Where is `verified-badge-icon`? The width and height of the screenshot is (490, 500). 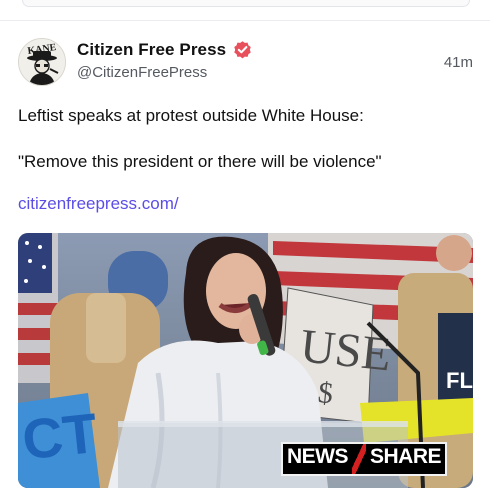
verified-badge-icon is located at coordinates (242, 49).